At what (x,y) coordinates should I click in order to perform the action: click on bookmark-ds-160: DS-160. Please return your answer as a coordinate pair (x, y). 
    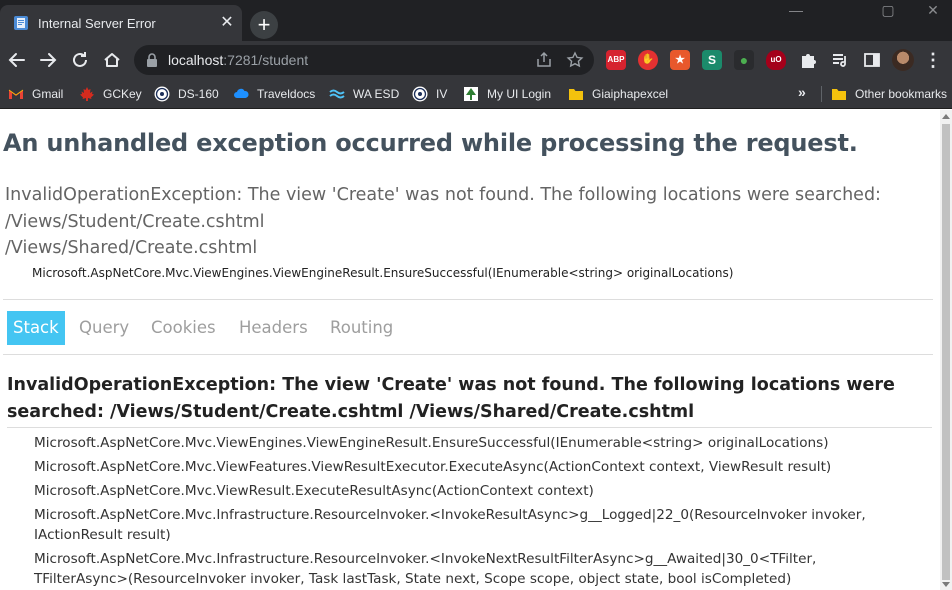
    Looking at the image, I should click on (186, 94).